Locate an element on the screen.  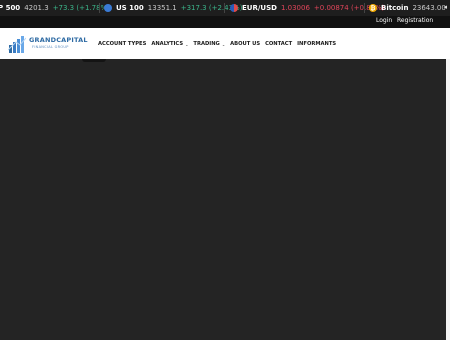
ticker-item-sp500: P 500 4201.3 +73.3 (+1.78%) is located at coordinates (55, 8).